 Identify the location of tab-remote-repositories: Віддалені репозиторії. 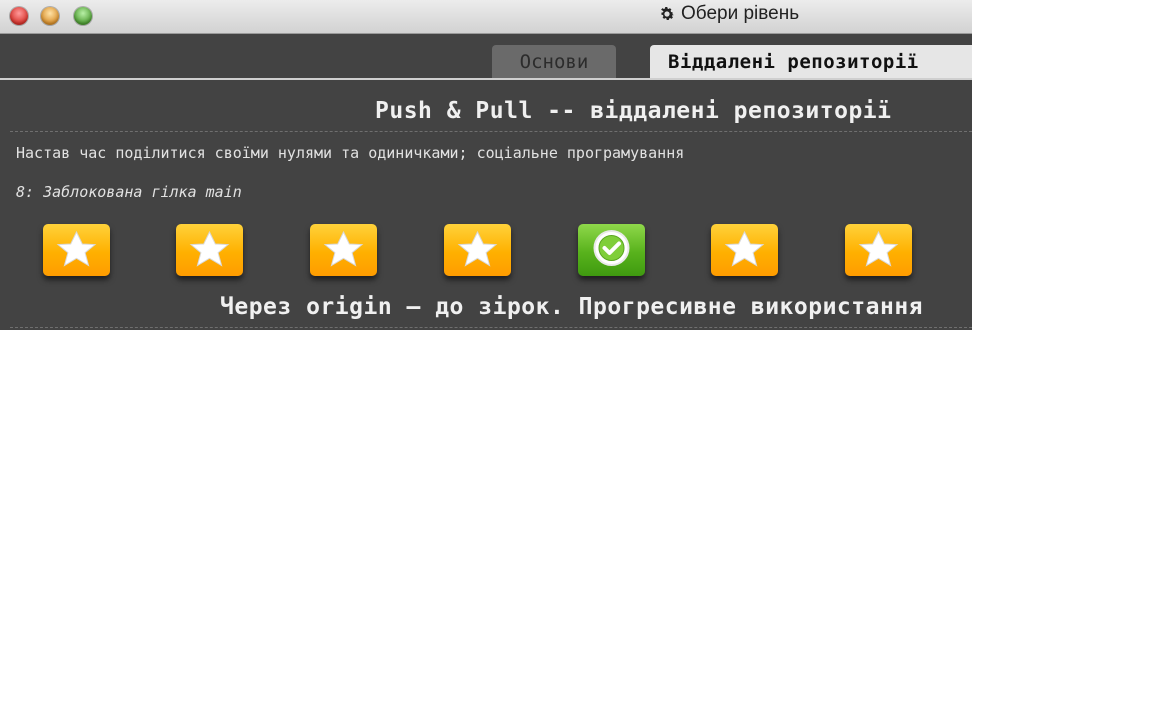
(811, 62).